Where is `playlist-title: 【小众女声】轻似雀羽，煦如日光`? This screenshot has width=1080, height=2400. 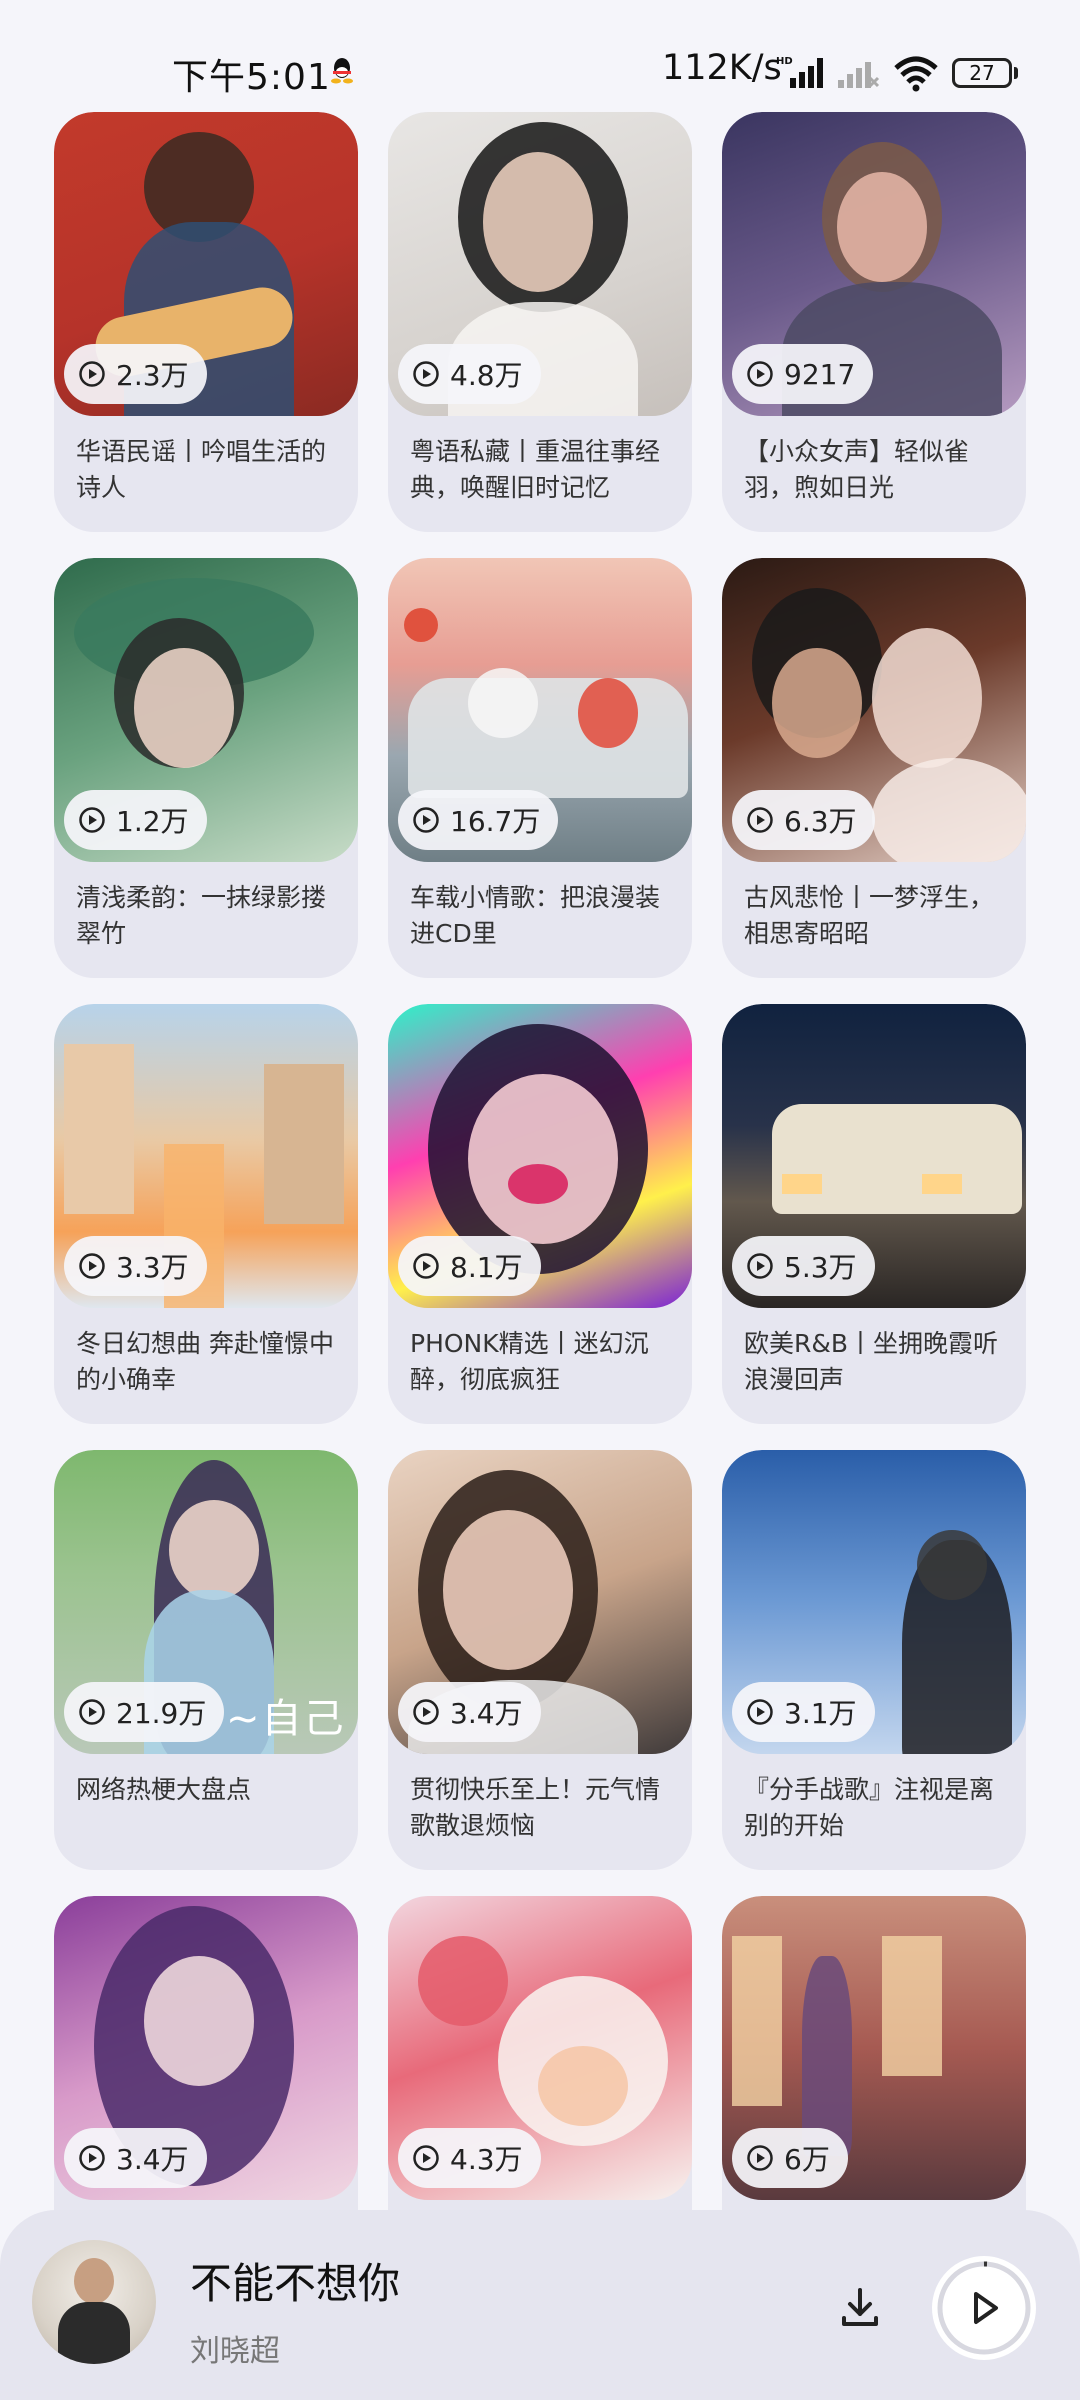 playlist-title: 【小众女声】轻似雀羽，煦如日光 is located at coordinates (857, 469).